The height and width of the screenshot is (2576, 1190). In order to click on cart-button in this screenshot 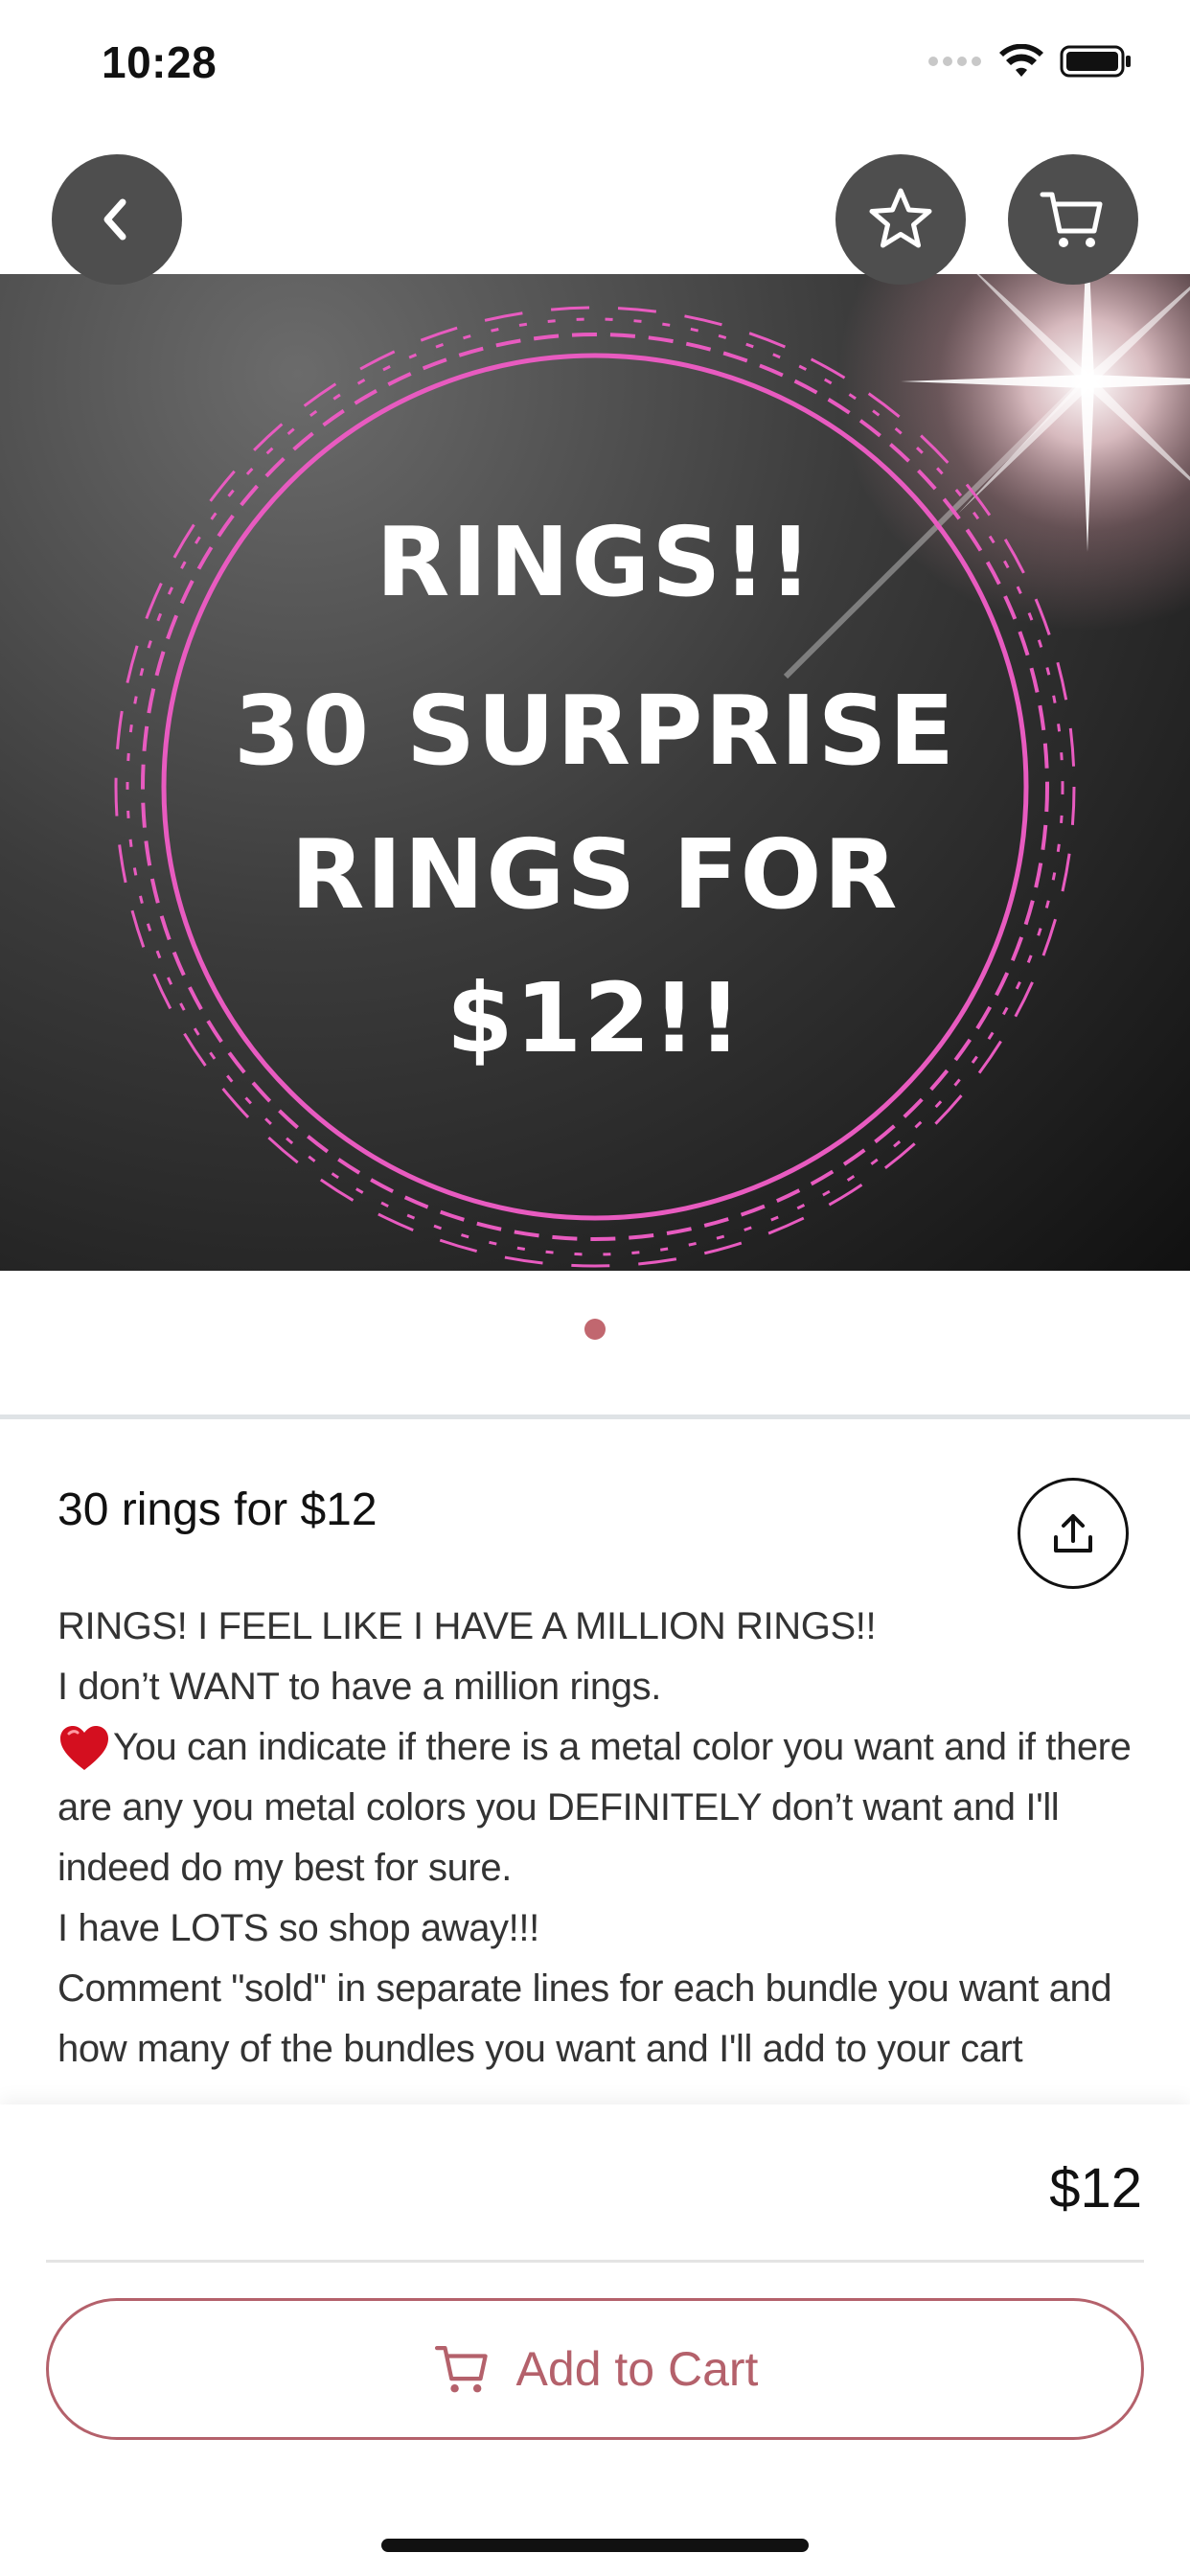, I will do `click(1073, 219)`.